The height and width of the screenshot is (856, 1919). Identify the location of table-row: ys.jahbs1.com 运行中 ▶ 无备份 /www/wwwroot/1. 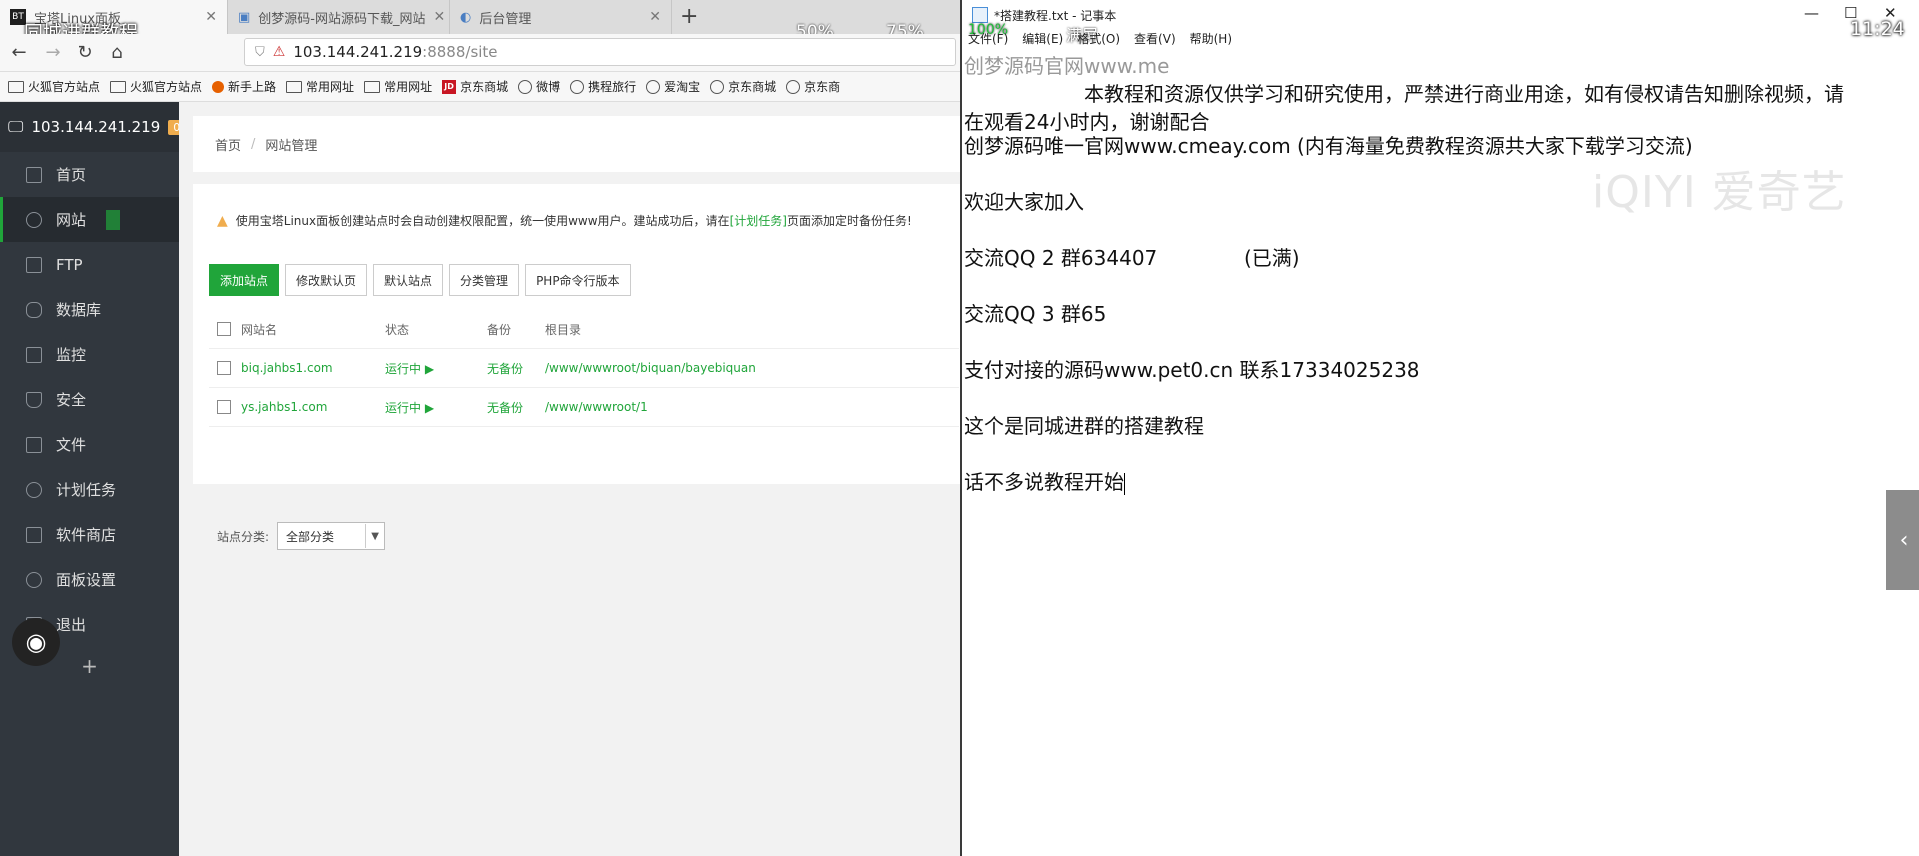
(584, 407).